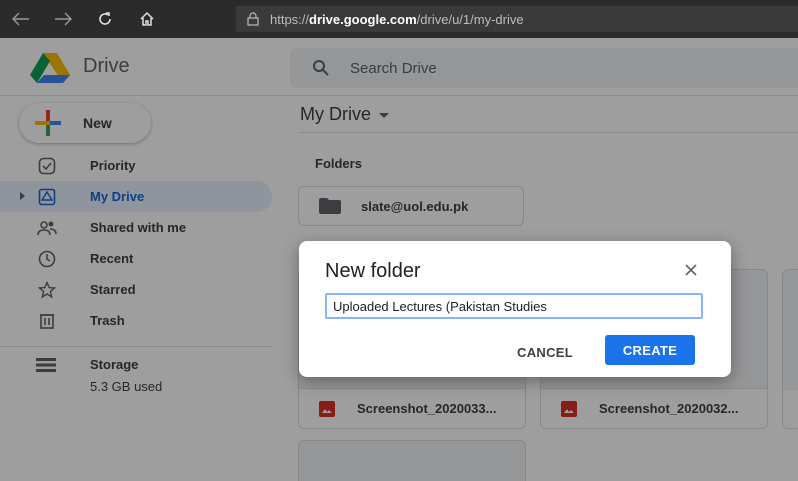  I want to click on back-icon, so click(21, 19).